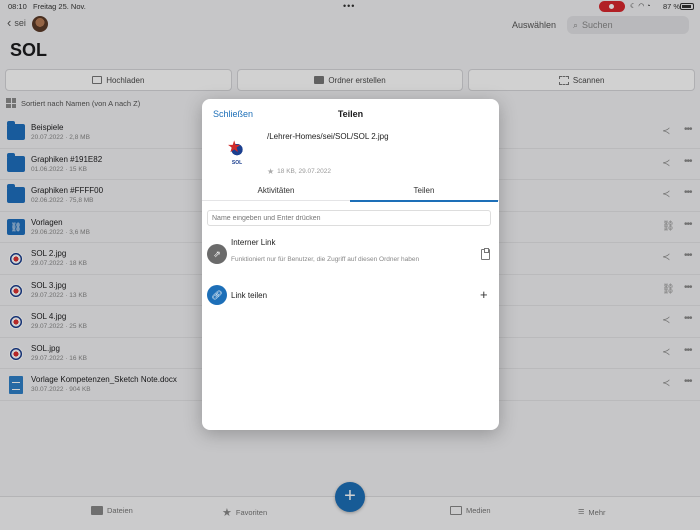 The image size is (700, 530). I want to click on dialog-tabs: Aktivitäten Teilen, so click(350, 191).